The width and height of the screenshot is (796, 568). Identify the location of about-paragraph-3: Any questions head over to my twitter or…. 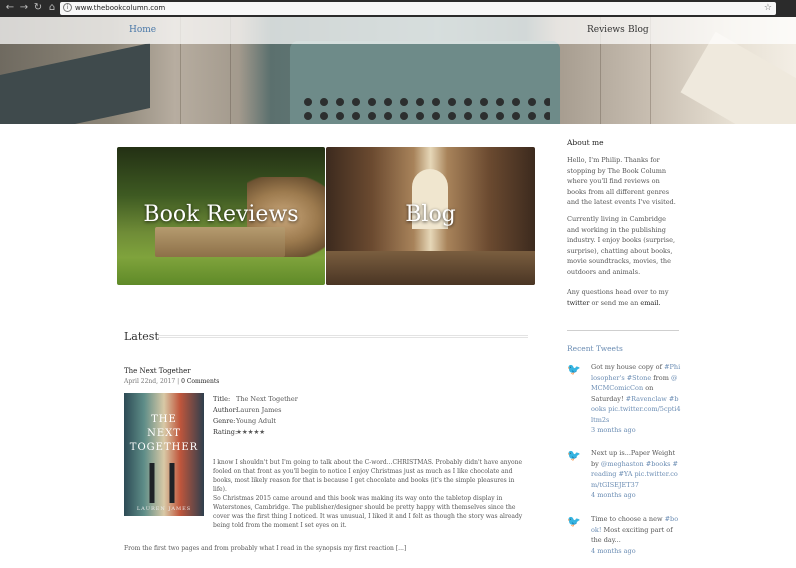
(618, 297).